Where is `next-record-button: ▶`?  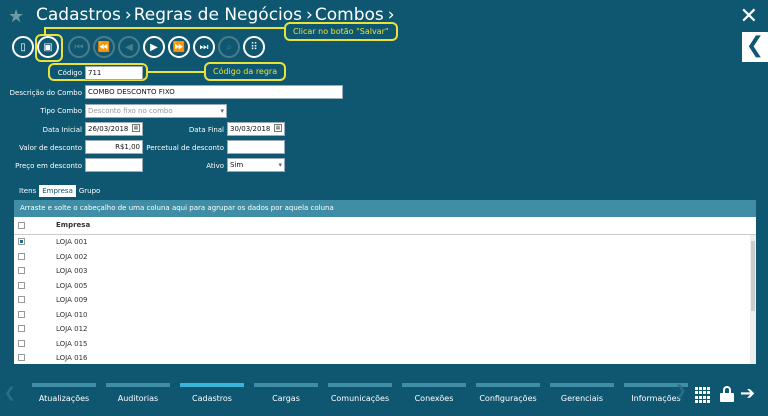 next-record-button: ▶ is located at coordinates (154, 47).